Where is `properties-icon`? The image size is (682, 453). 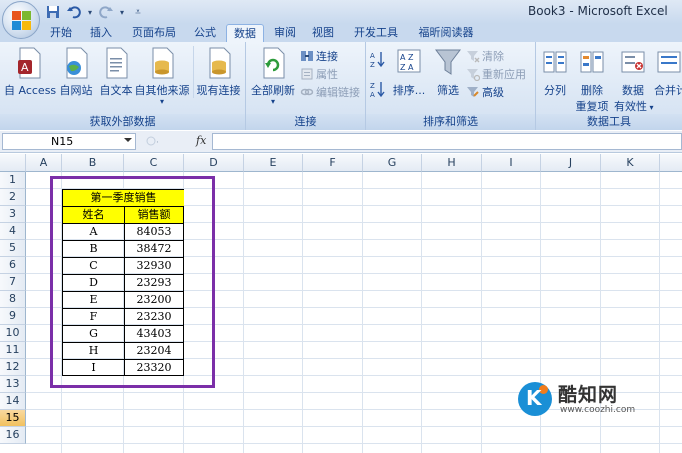
properties-icon is located at coordinates (307, 74).